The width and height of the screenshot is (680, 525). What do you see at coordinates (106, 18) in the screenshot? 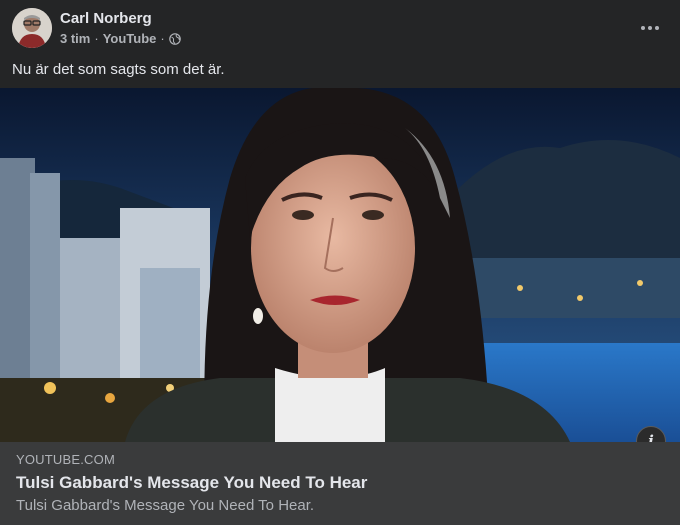
I see `author-name: Carl Norberg` at bounding box center [106, 18].